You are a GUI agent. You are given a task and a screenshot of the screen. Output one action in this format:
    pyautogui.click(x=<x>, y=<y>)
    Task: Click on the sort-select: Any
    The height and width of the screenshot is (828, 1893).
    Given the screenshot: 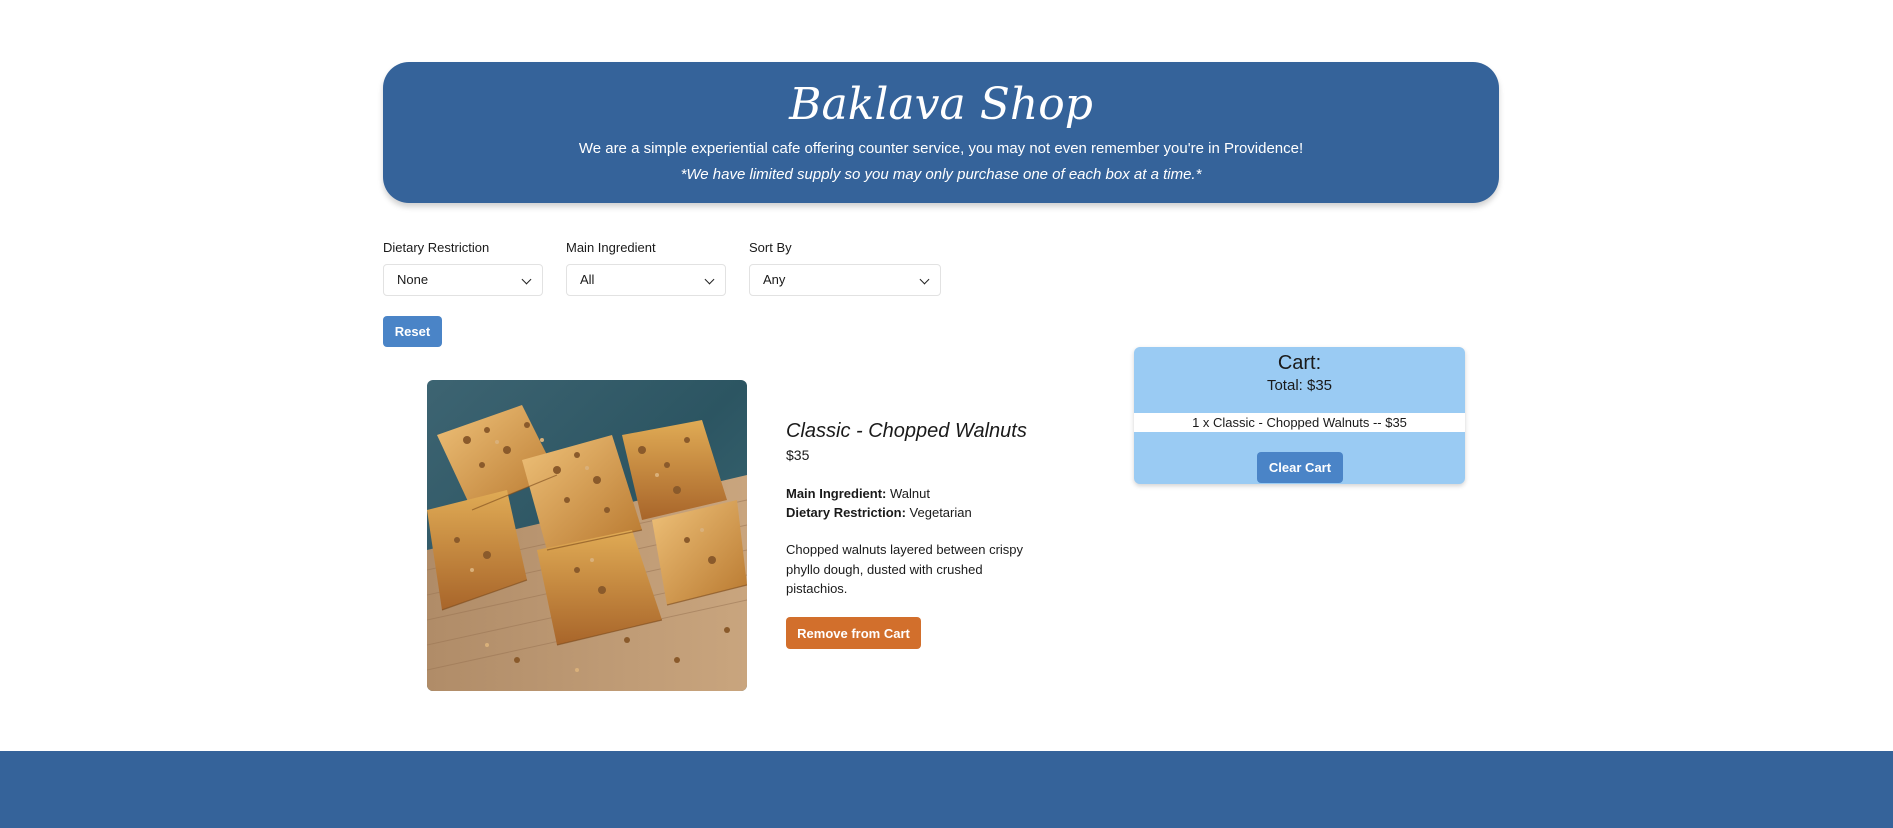 What is the action you would take?
    pyautogui.click(x=845, y=280)
    